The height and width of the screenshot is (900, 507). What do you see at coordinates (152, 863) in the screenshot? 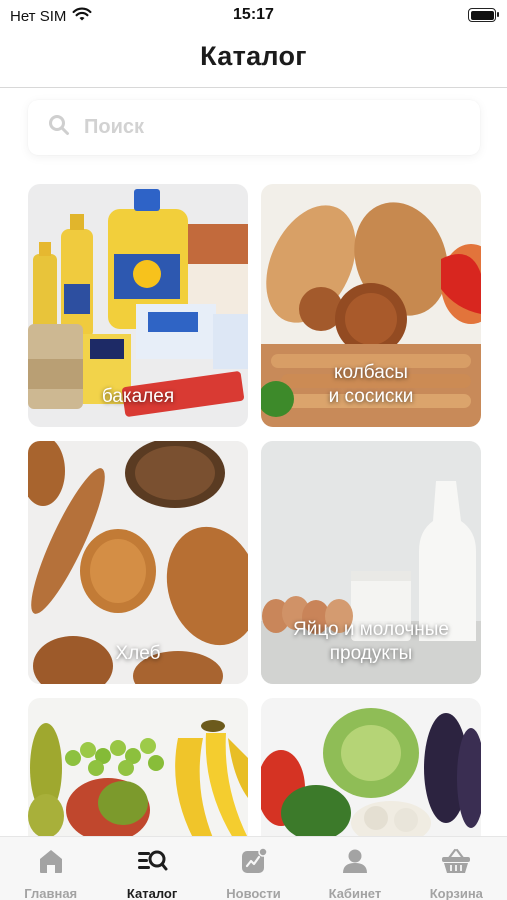
I see `catalog-search-icon` at bounding box center [152, 863].